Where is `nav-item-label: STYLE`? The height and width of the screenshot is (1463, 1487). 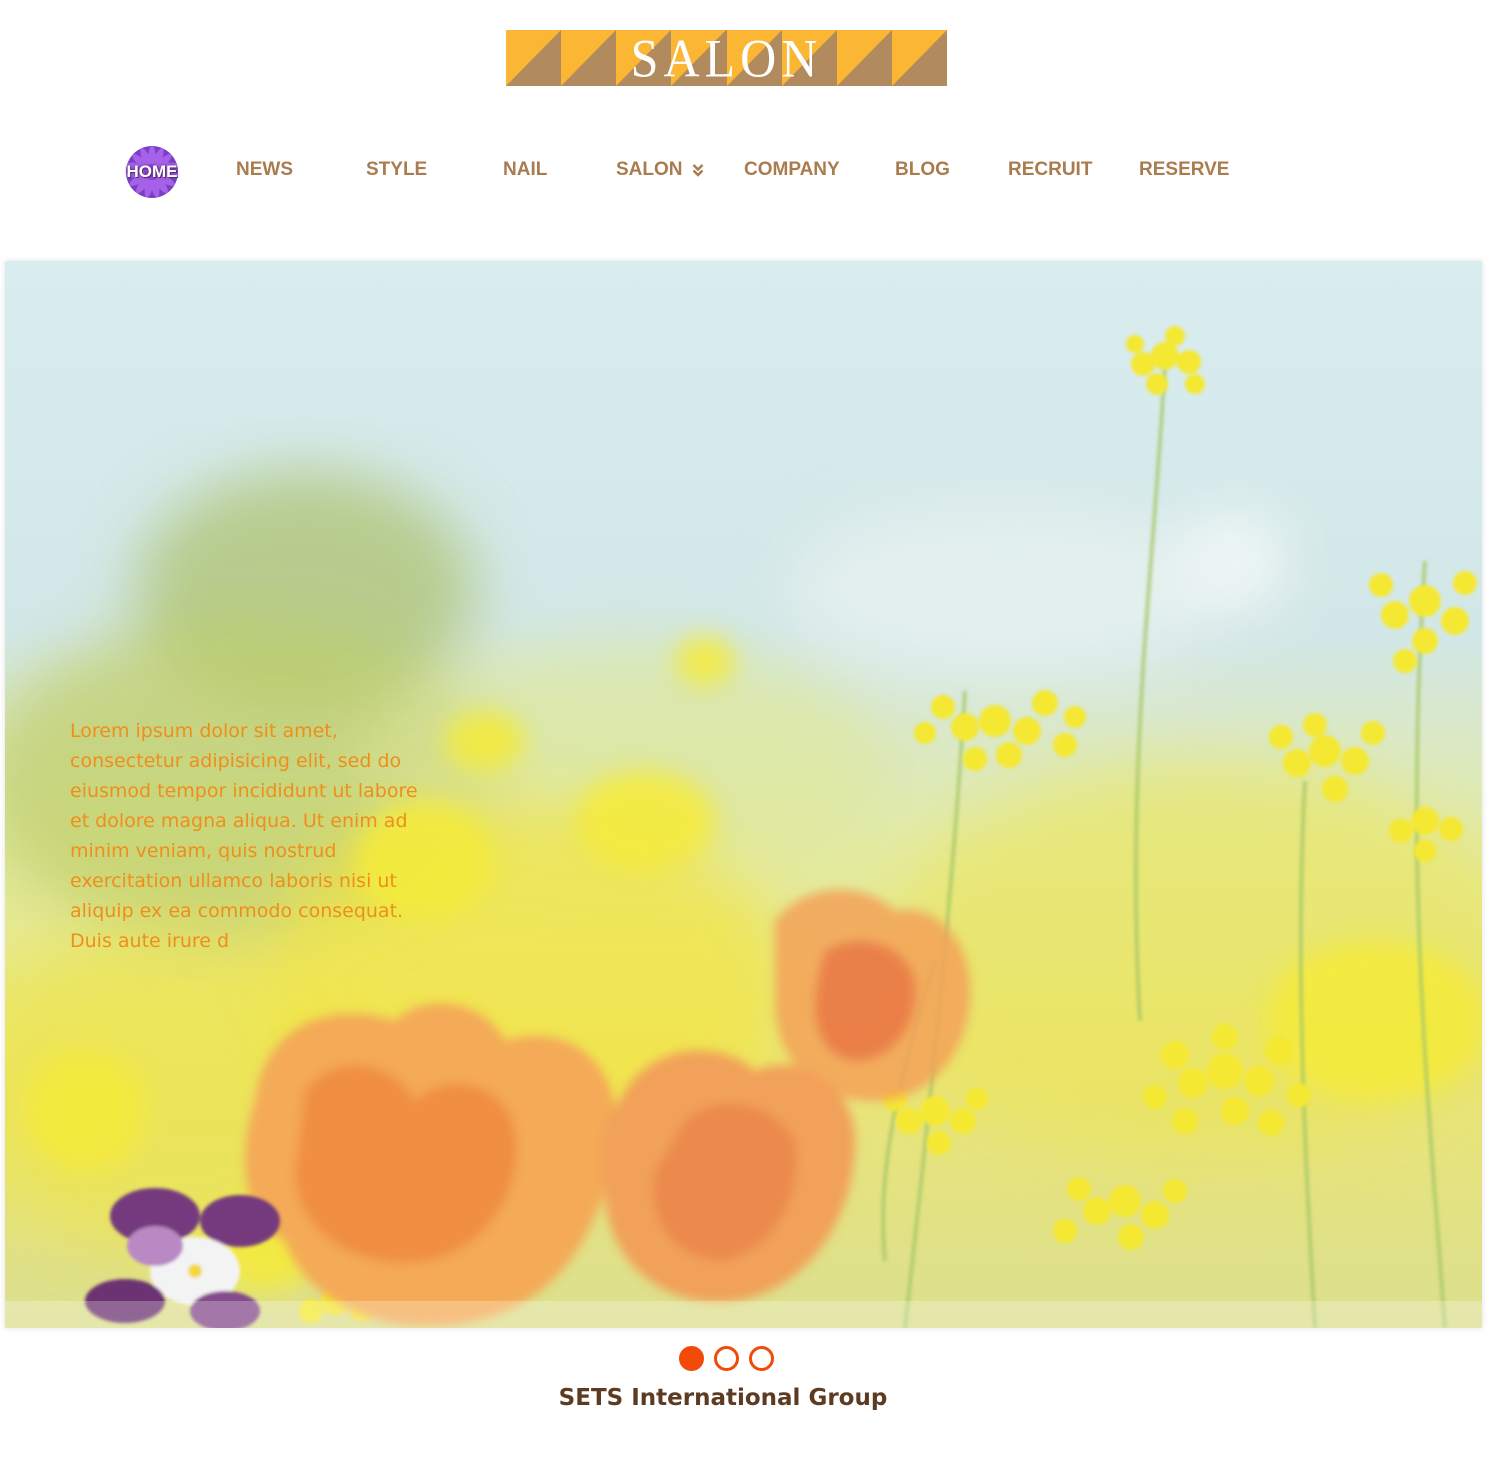 nav-item-label: STYLE is located at coordinates (397, 169).